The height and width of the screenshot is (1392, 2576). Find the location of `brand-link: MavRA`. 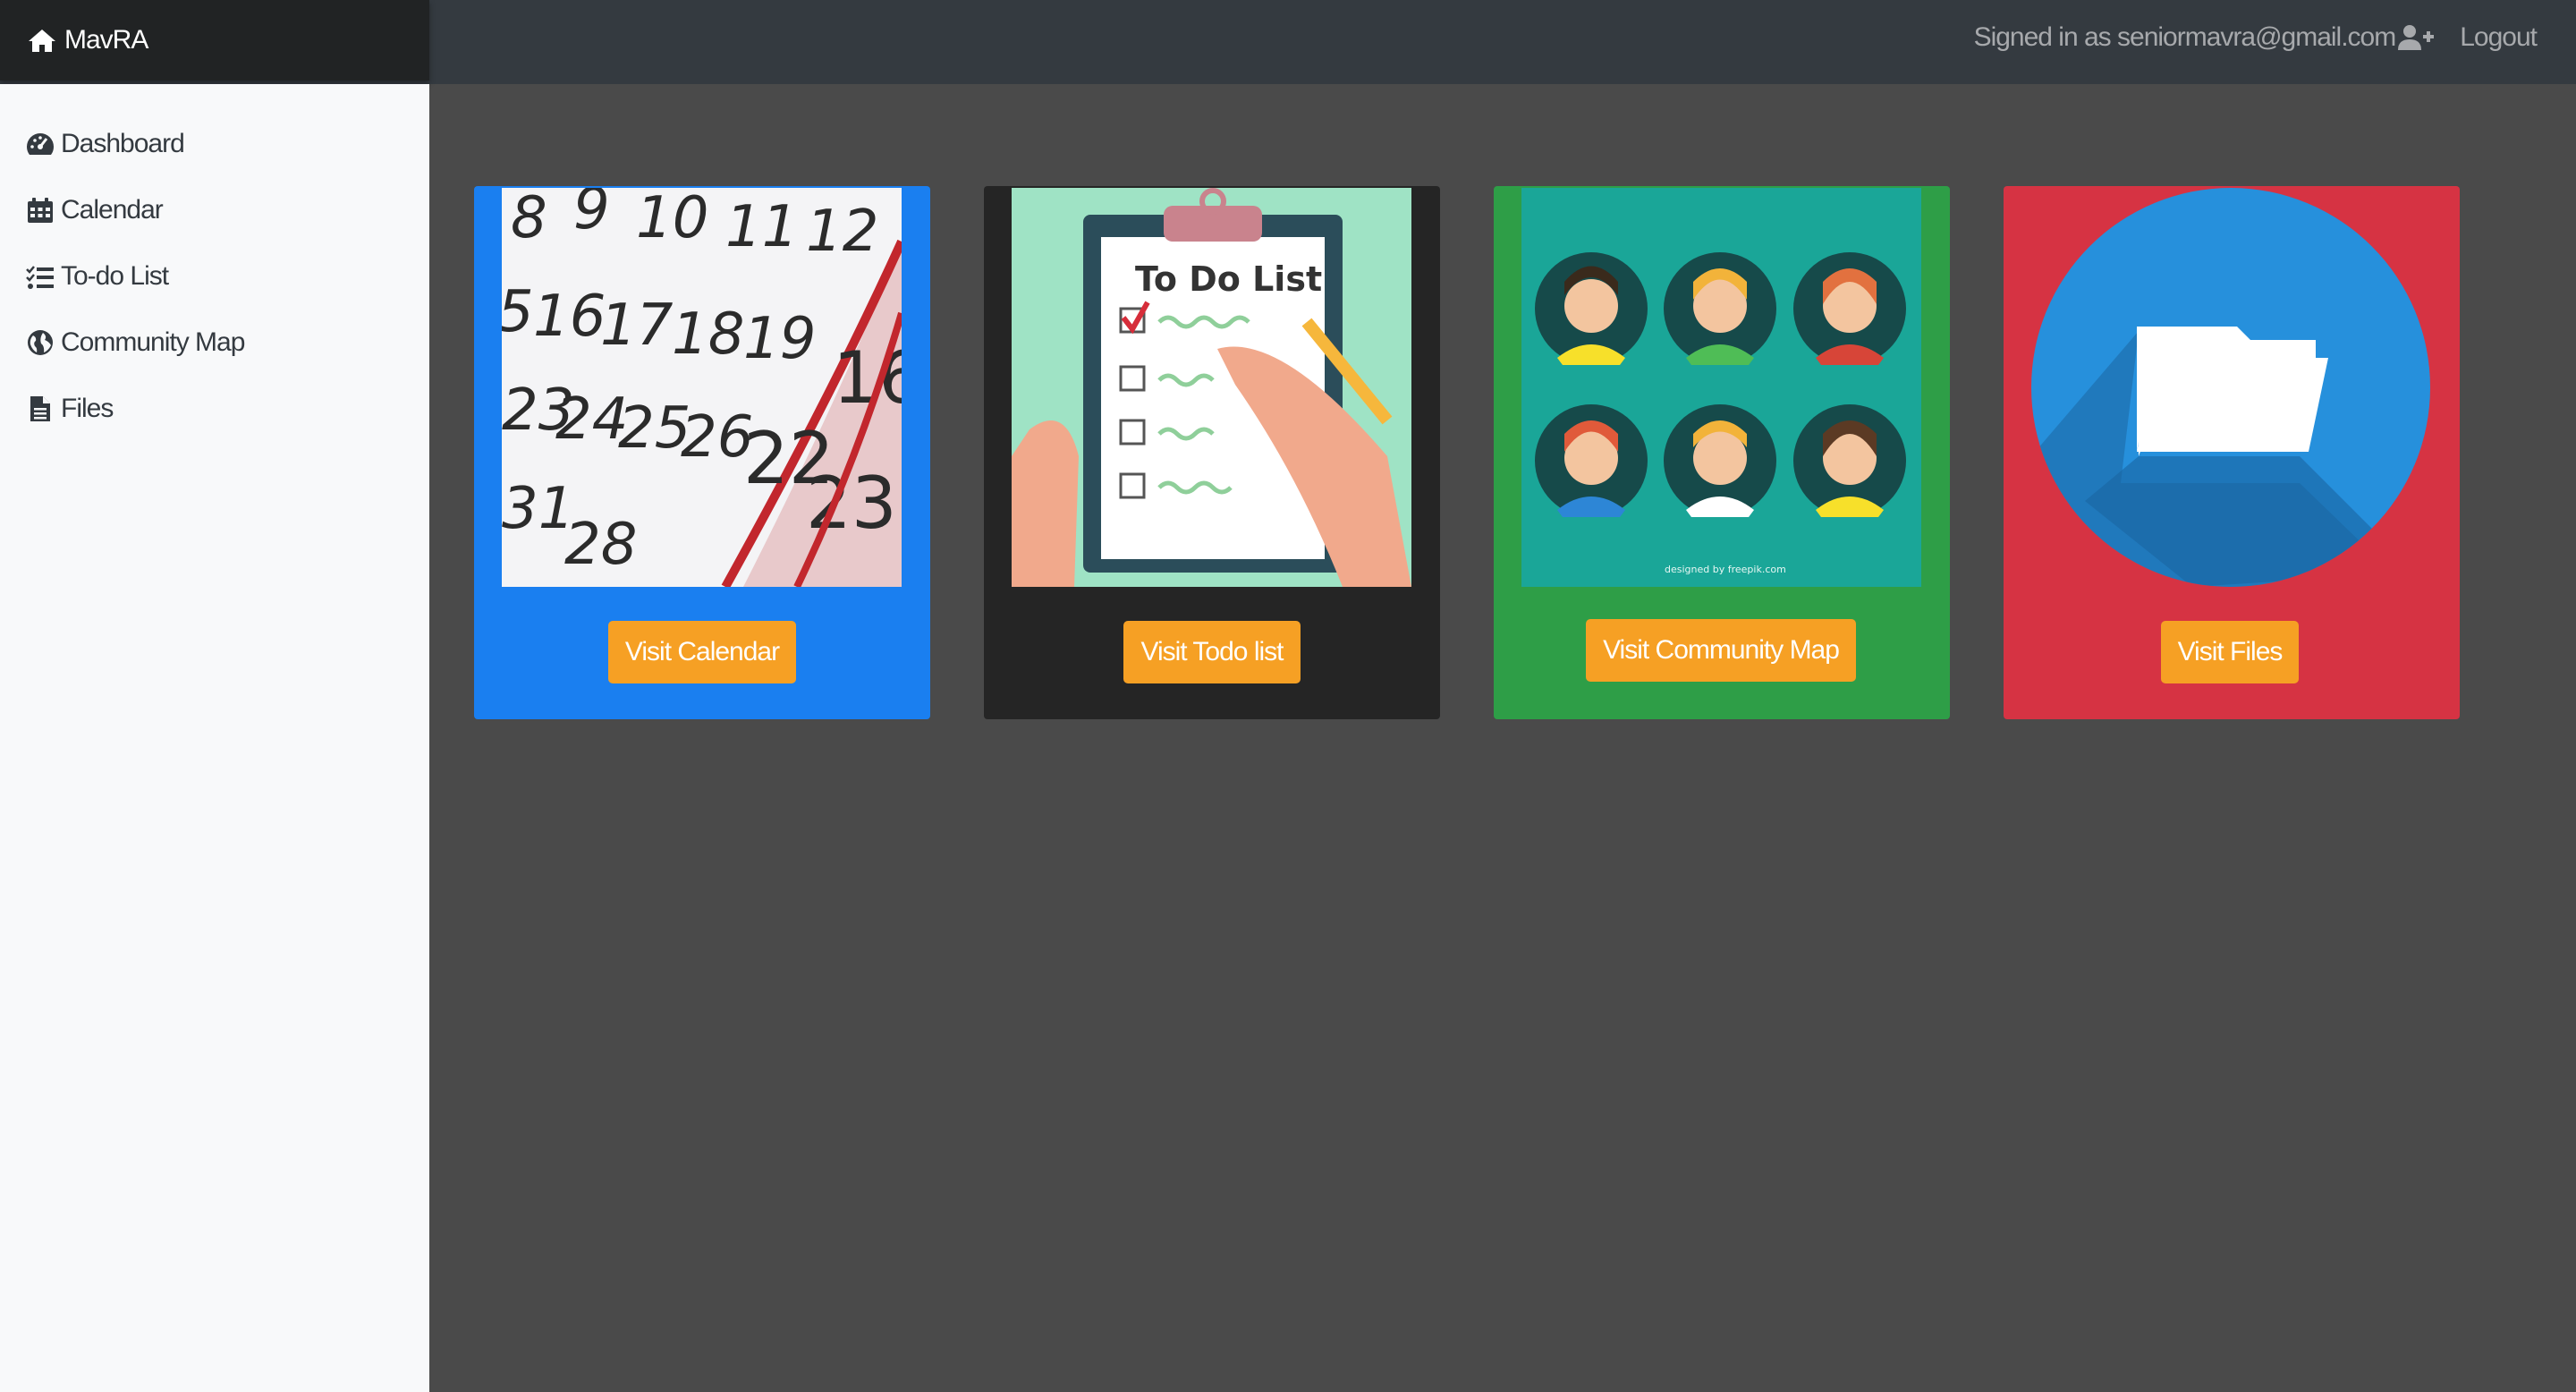

brand-link: MavRA is located at coordinates (214, 40).